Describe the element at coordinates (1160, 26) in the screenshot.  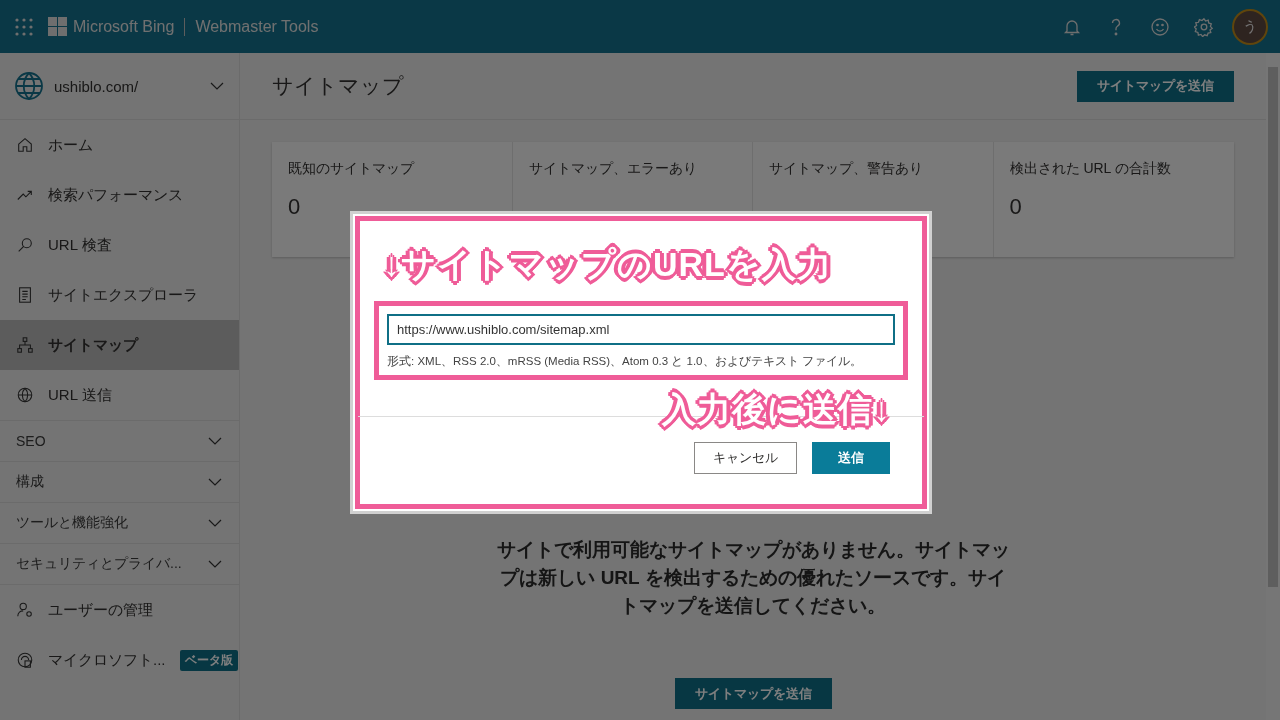
I see `smiley-icon` at that location.